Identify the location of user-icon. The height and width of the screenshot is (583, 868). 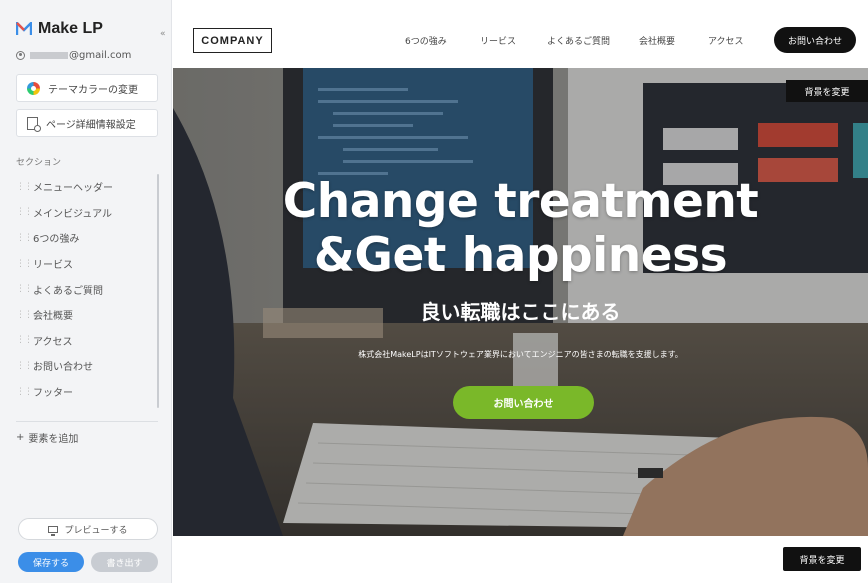
(20, 55).